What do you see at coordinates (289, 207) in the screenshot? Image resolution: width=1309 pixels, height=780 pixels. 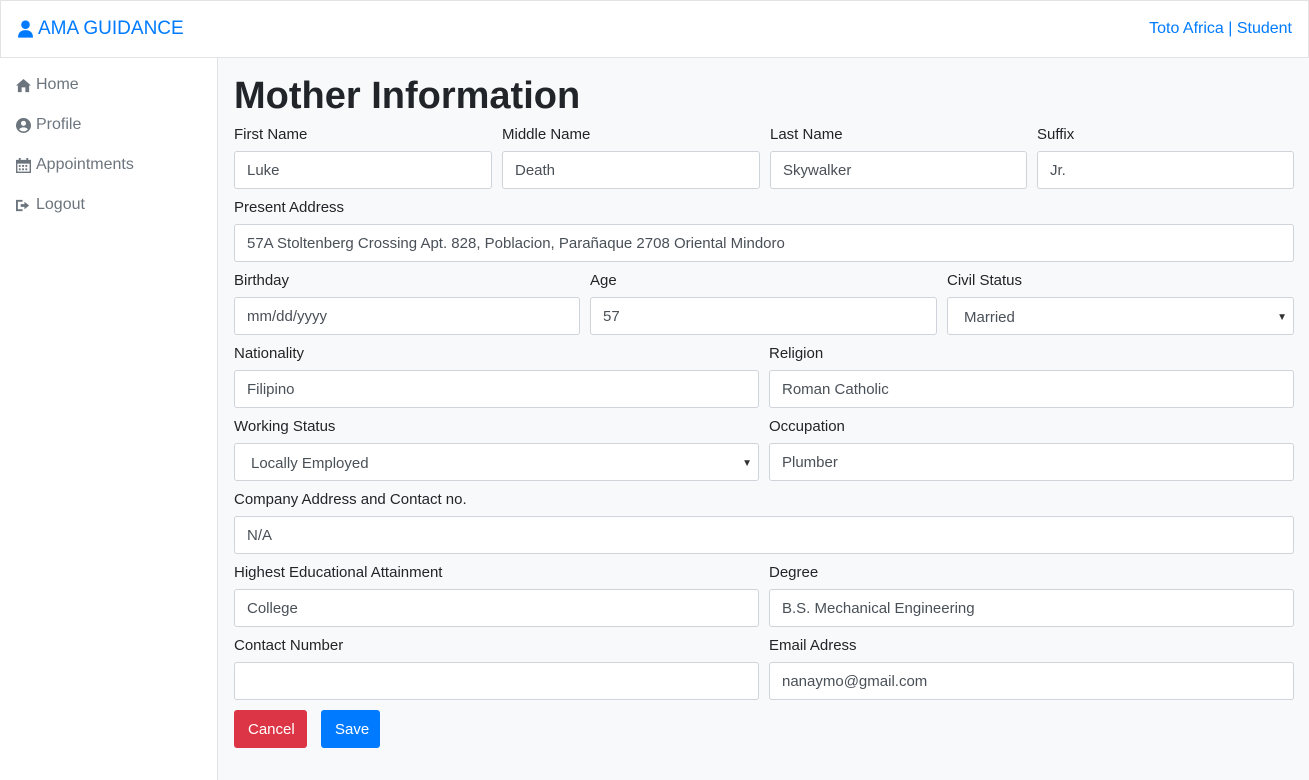 I see `present-address-label: Present Address` at bounding box center [289, 207].